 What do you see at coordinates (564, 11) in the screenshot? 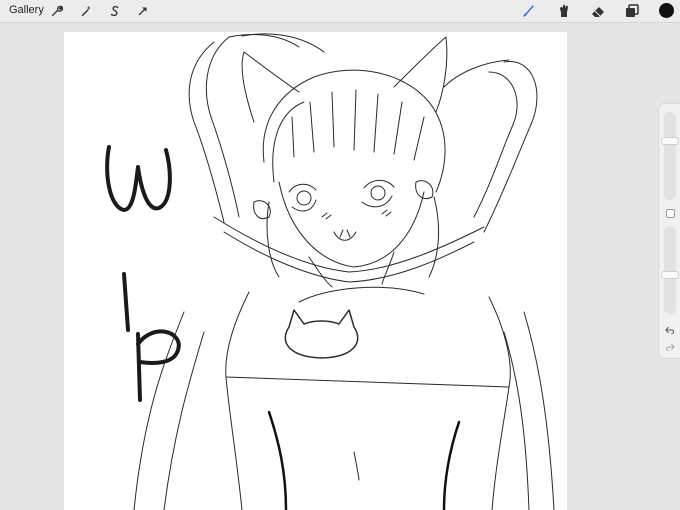
I see `smudge-icon` at bounding box center [564, 11].